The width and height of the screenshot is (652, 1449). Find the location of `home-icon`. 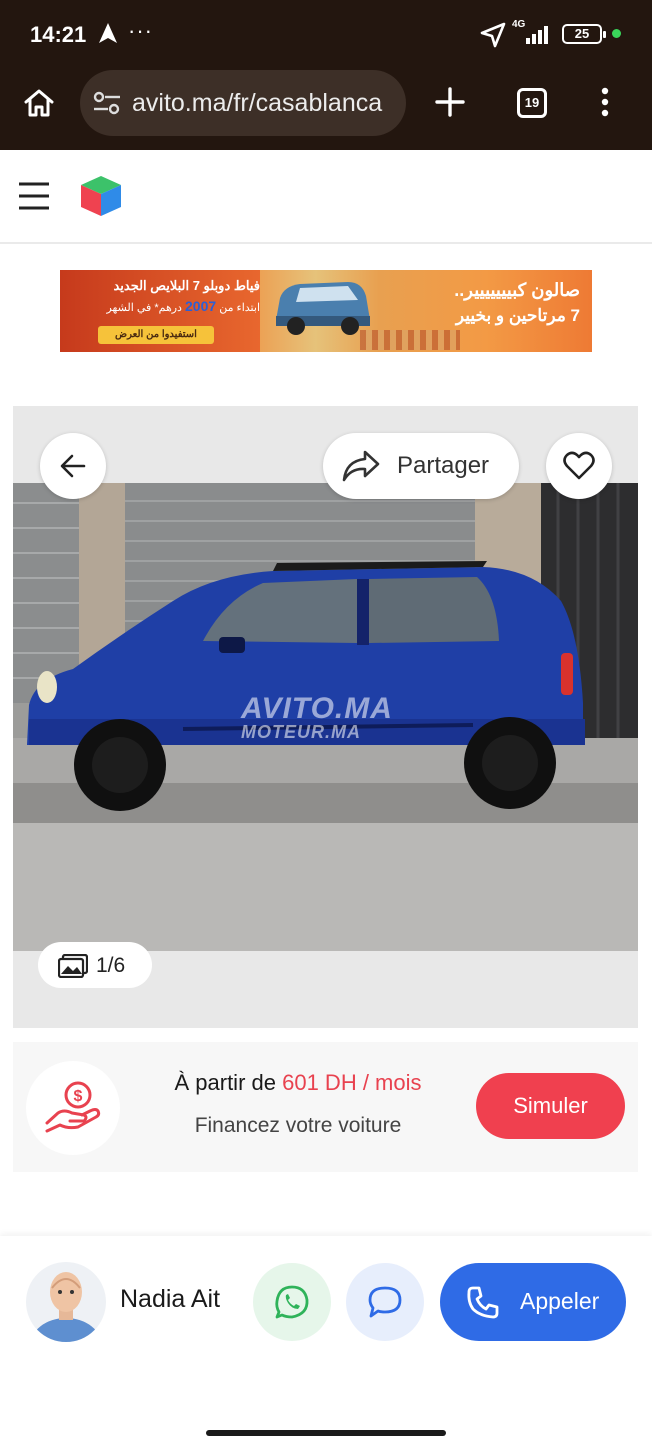

home-icon is located at coordinates (39, 103).